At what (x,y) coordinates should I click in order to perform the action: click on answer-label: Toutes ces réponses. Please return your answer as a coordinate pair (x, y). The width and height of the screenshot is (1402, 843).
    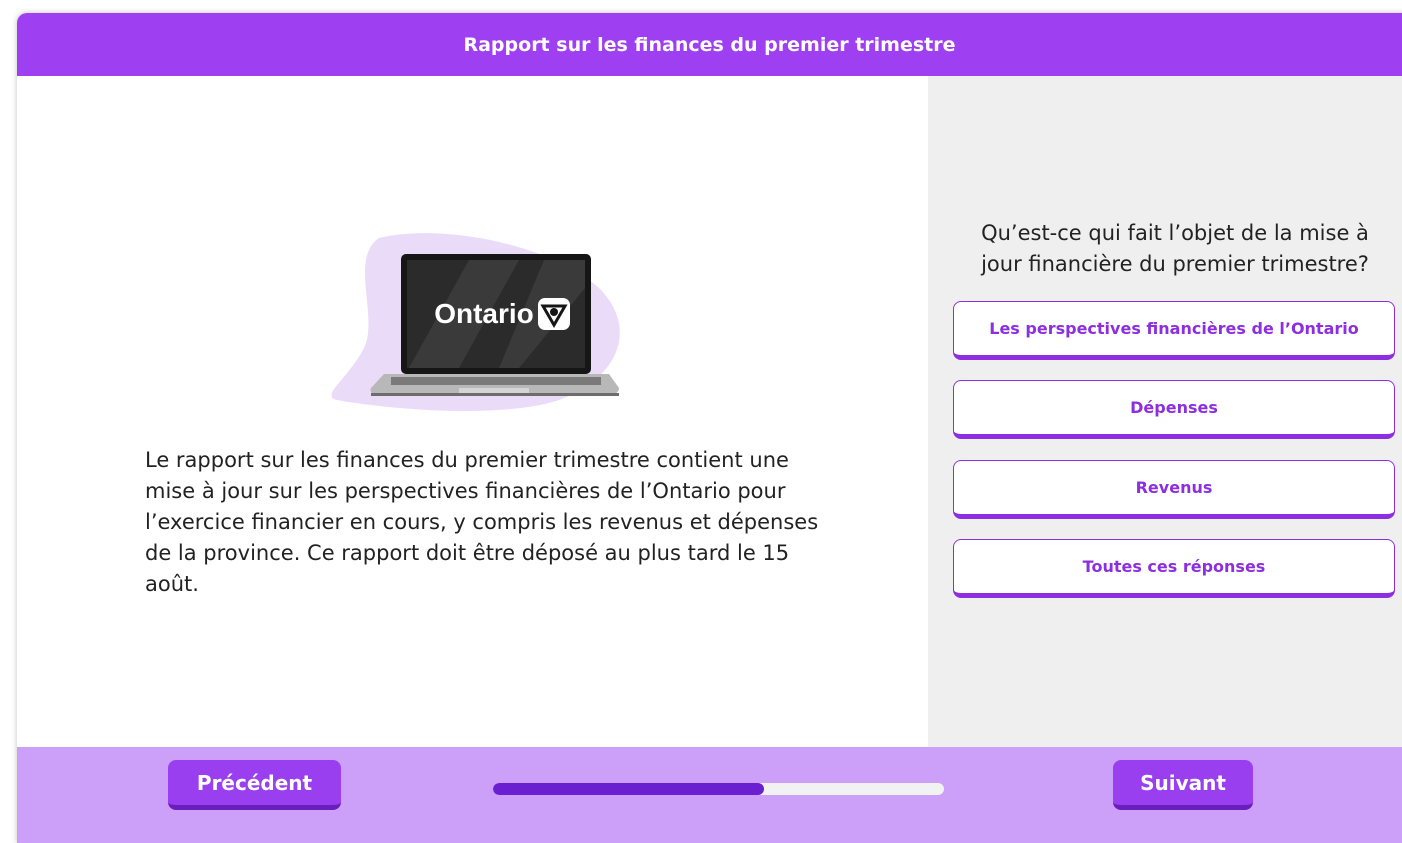
    Looking at the image, I should click on (1174, 566).